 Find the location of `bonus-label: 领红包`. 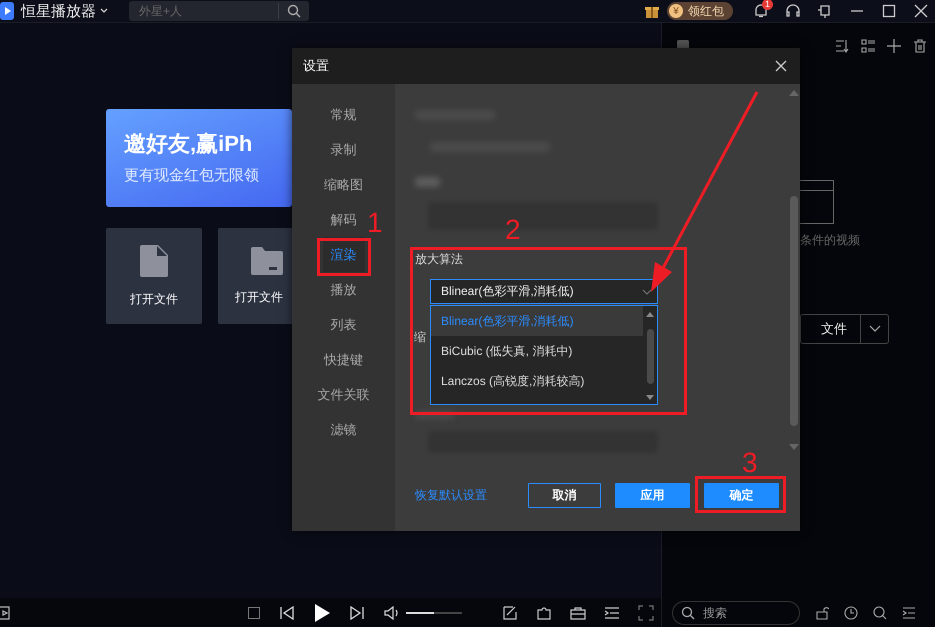

bonus-label: 领红包 is located at coordinates (706, 11).